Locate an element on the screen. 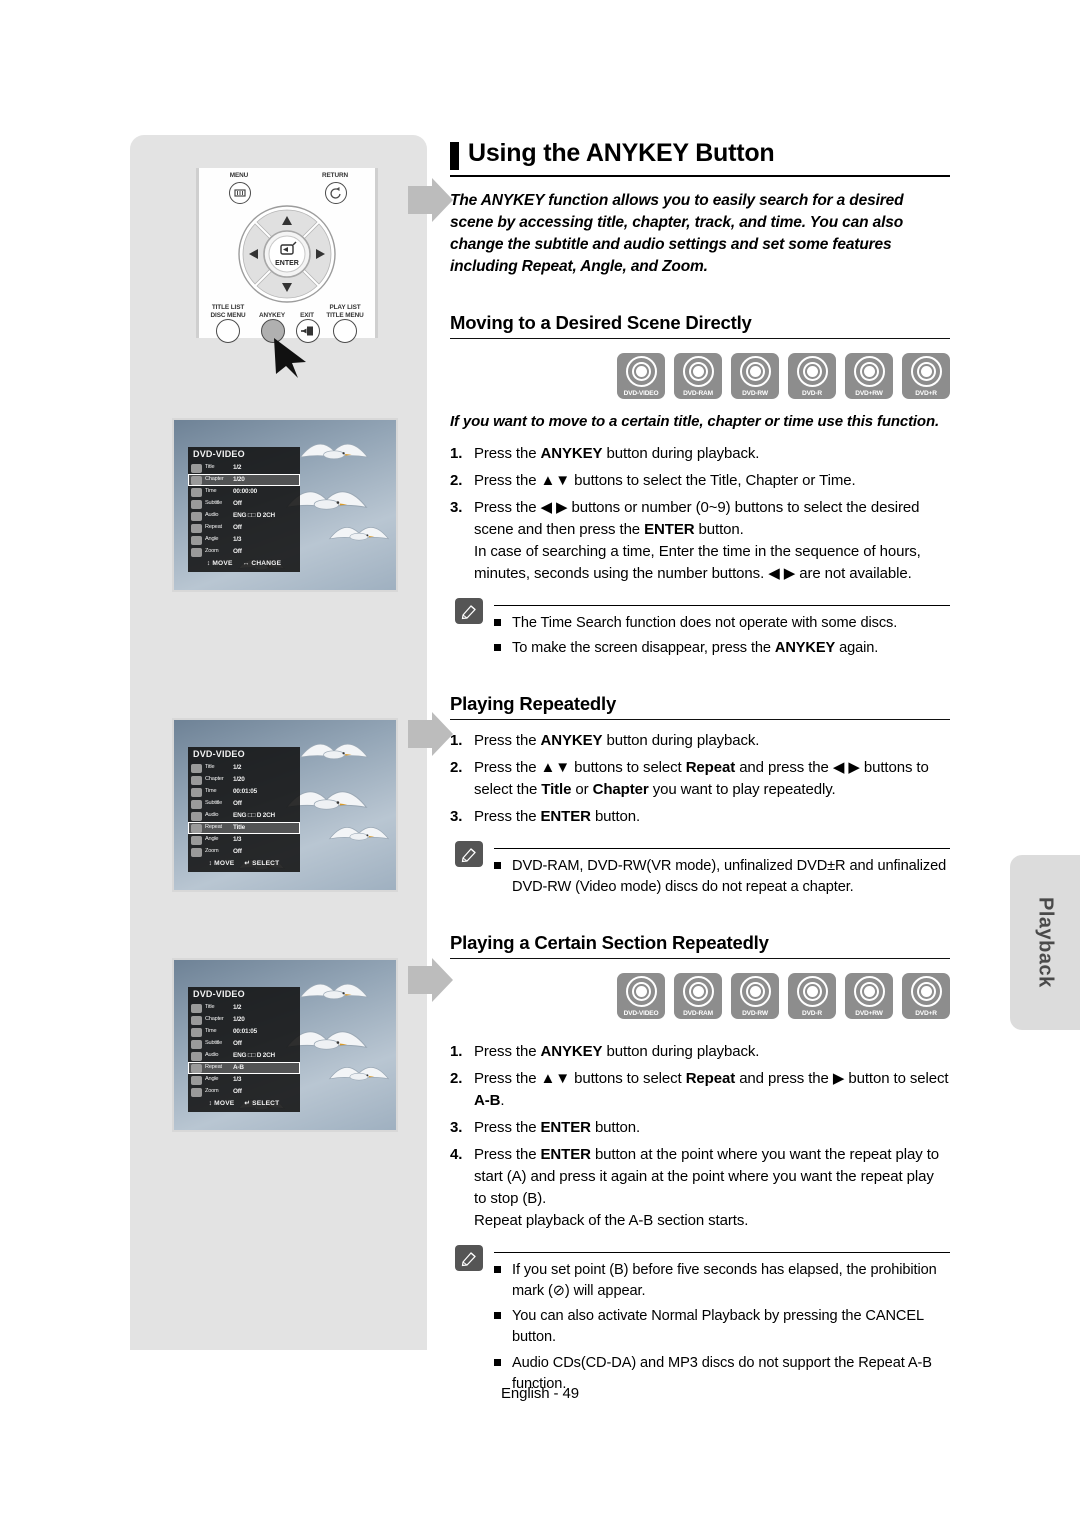  remote-menu-label: MENU is located at coordinates (239, 175).